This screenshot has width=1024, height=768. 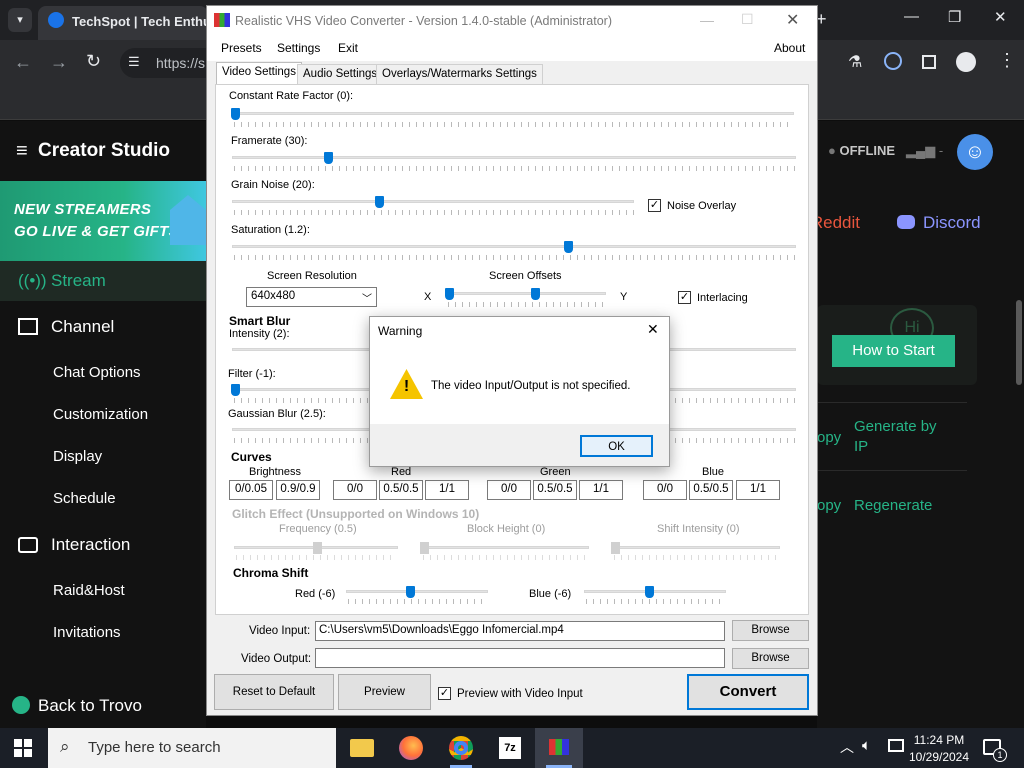 What do you see at coordinates (829, 437) in the screenshot?
I see `copy-link-1: opy` at bounding box center [829, 437].